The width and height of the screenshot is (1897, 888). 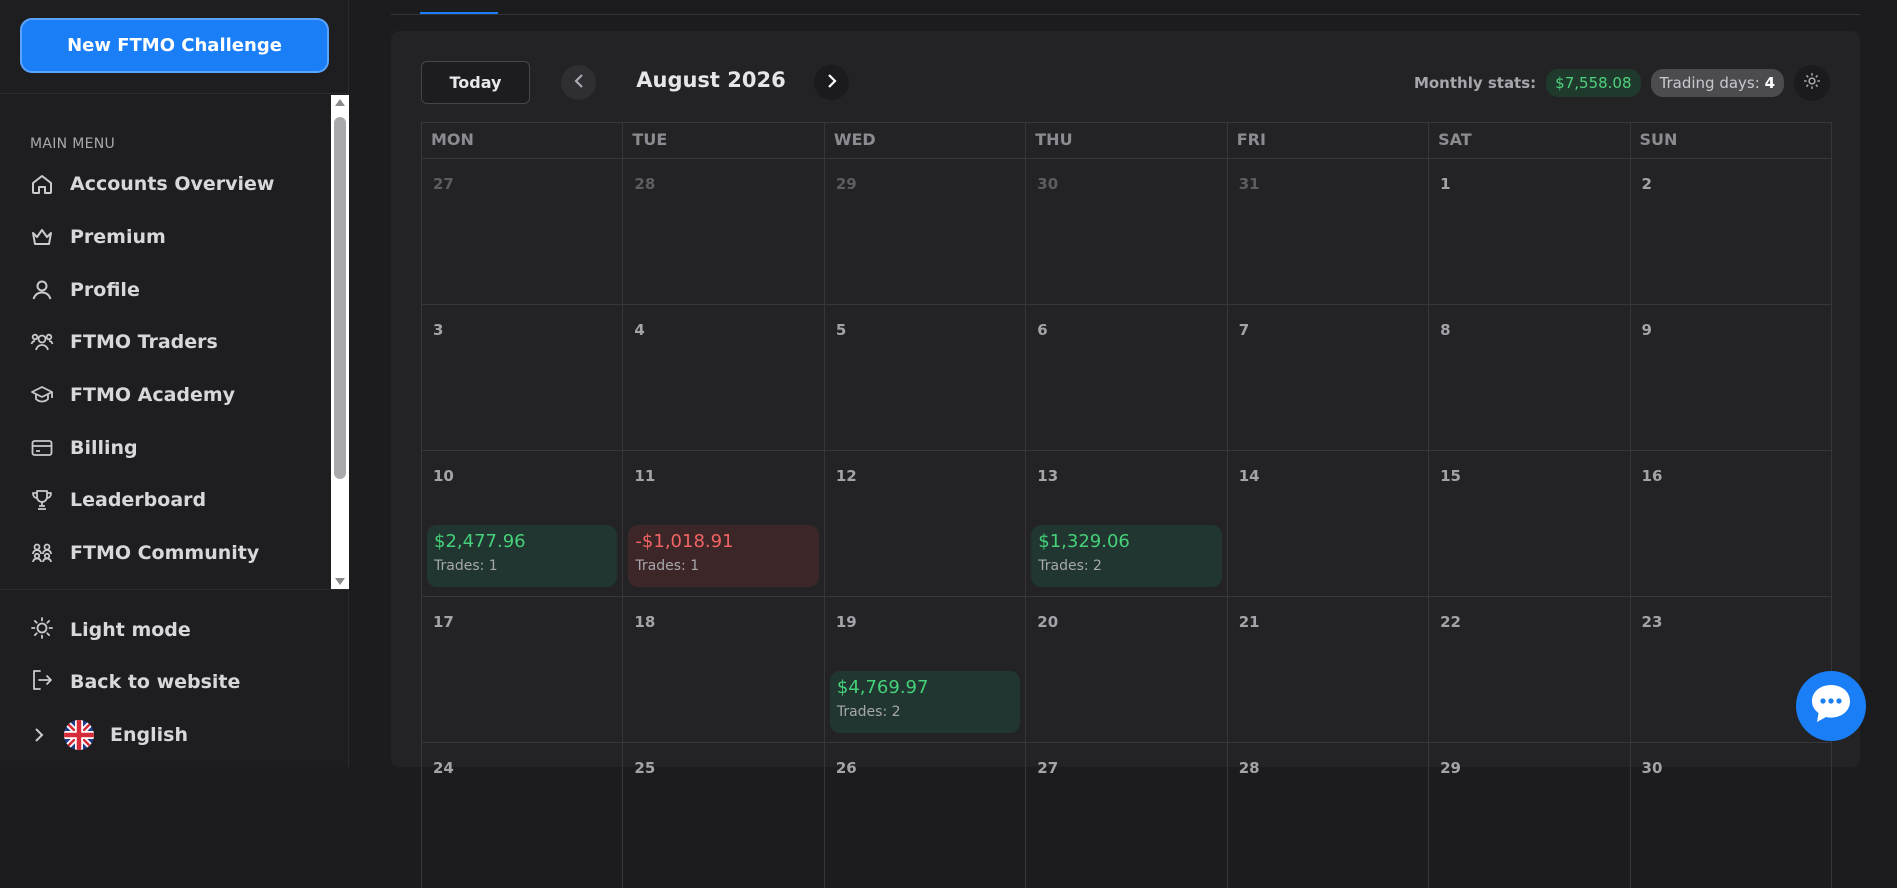 I want to click on scroll-down-arrow-icon, so click(x=340, y=581).